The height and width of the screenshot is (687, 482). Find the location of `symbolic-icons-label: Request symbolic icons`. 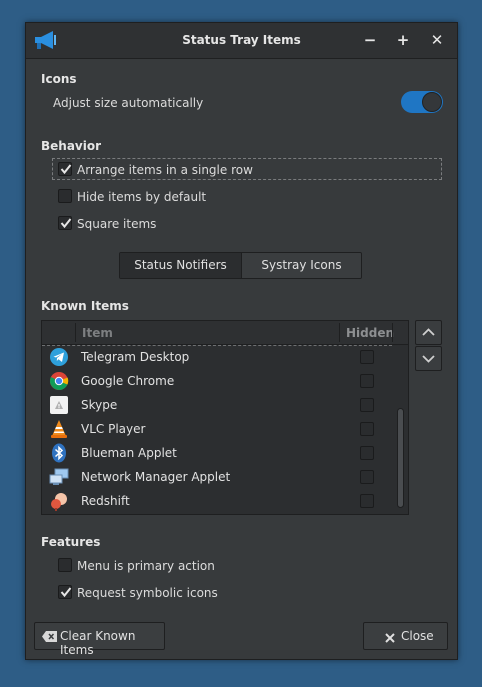

symbolic-icons-label: Request symbolic icons is located at coordinates (147, 593).